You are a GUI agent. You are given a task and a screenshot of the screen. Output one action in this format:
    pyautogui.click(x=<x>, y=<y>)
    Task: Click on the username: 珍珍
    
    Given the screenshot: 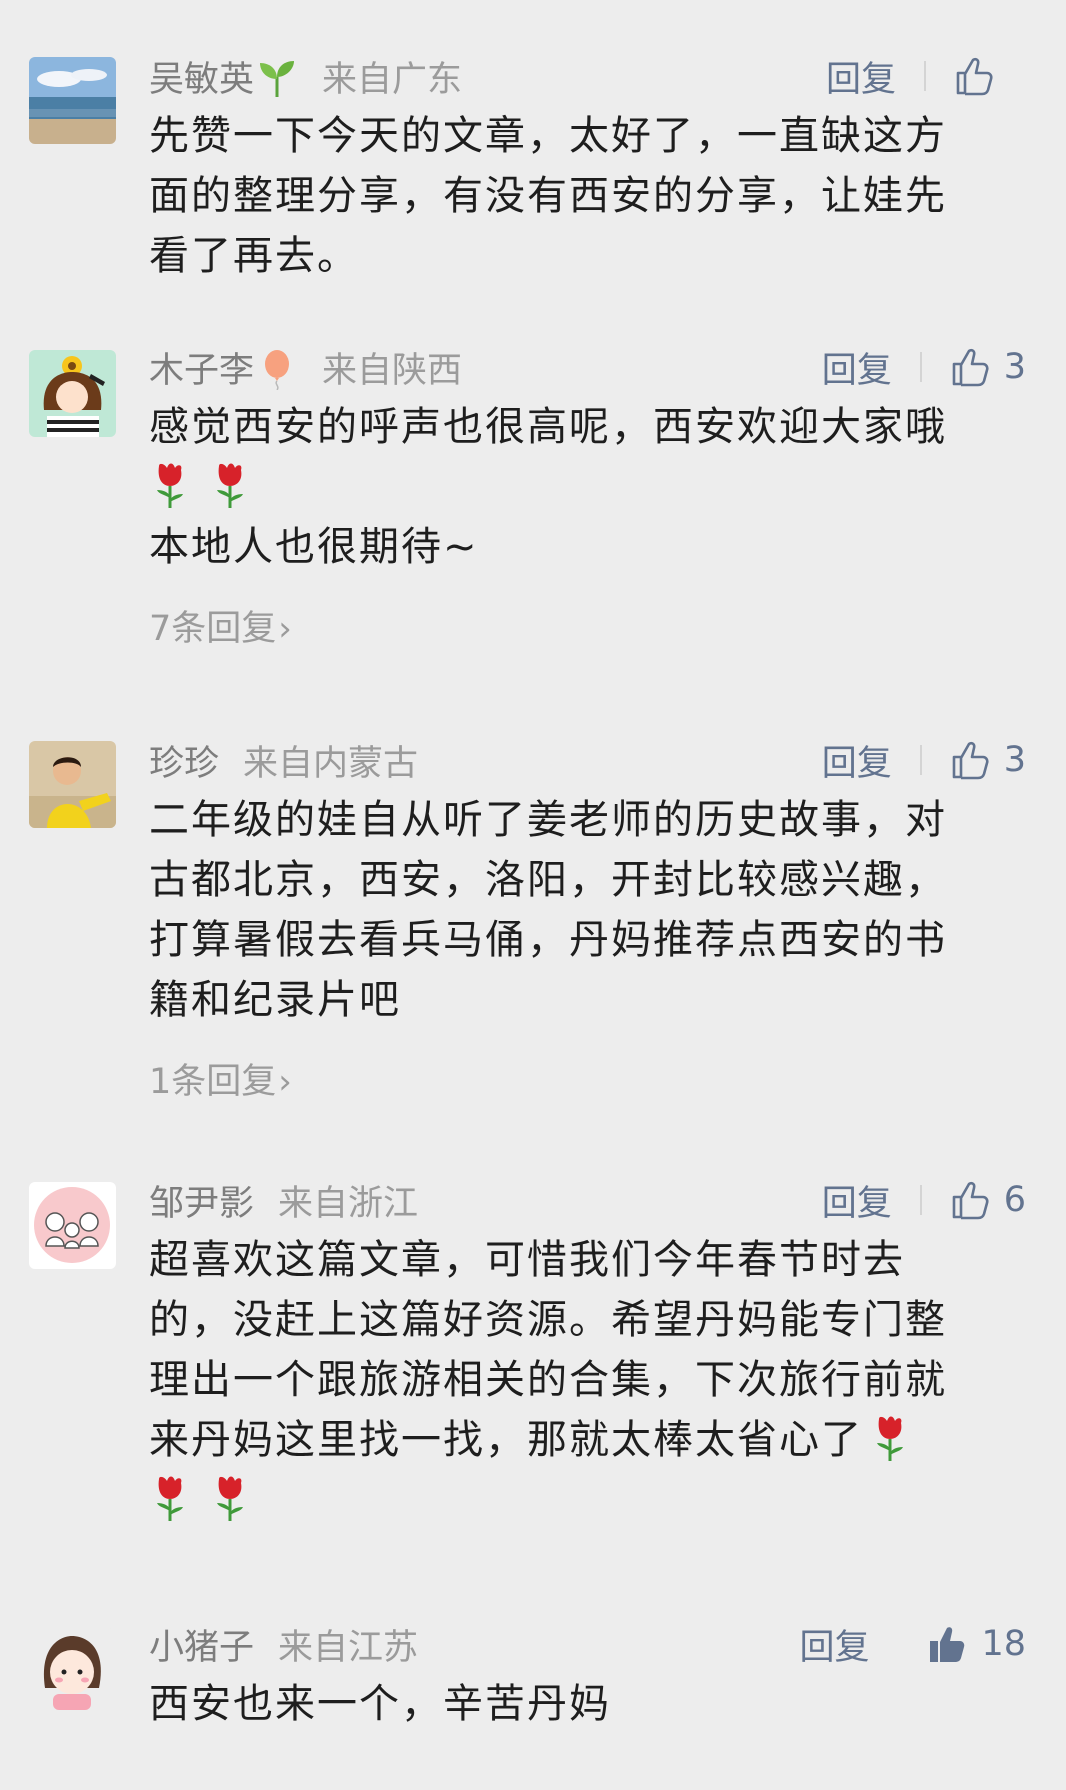 What is the action you would take?
    pyautogui.click(x=184, y=760)
    